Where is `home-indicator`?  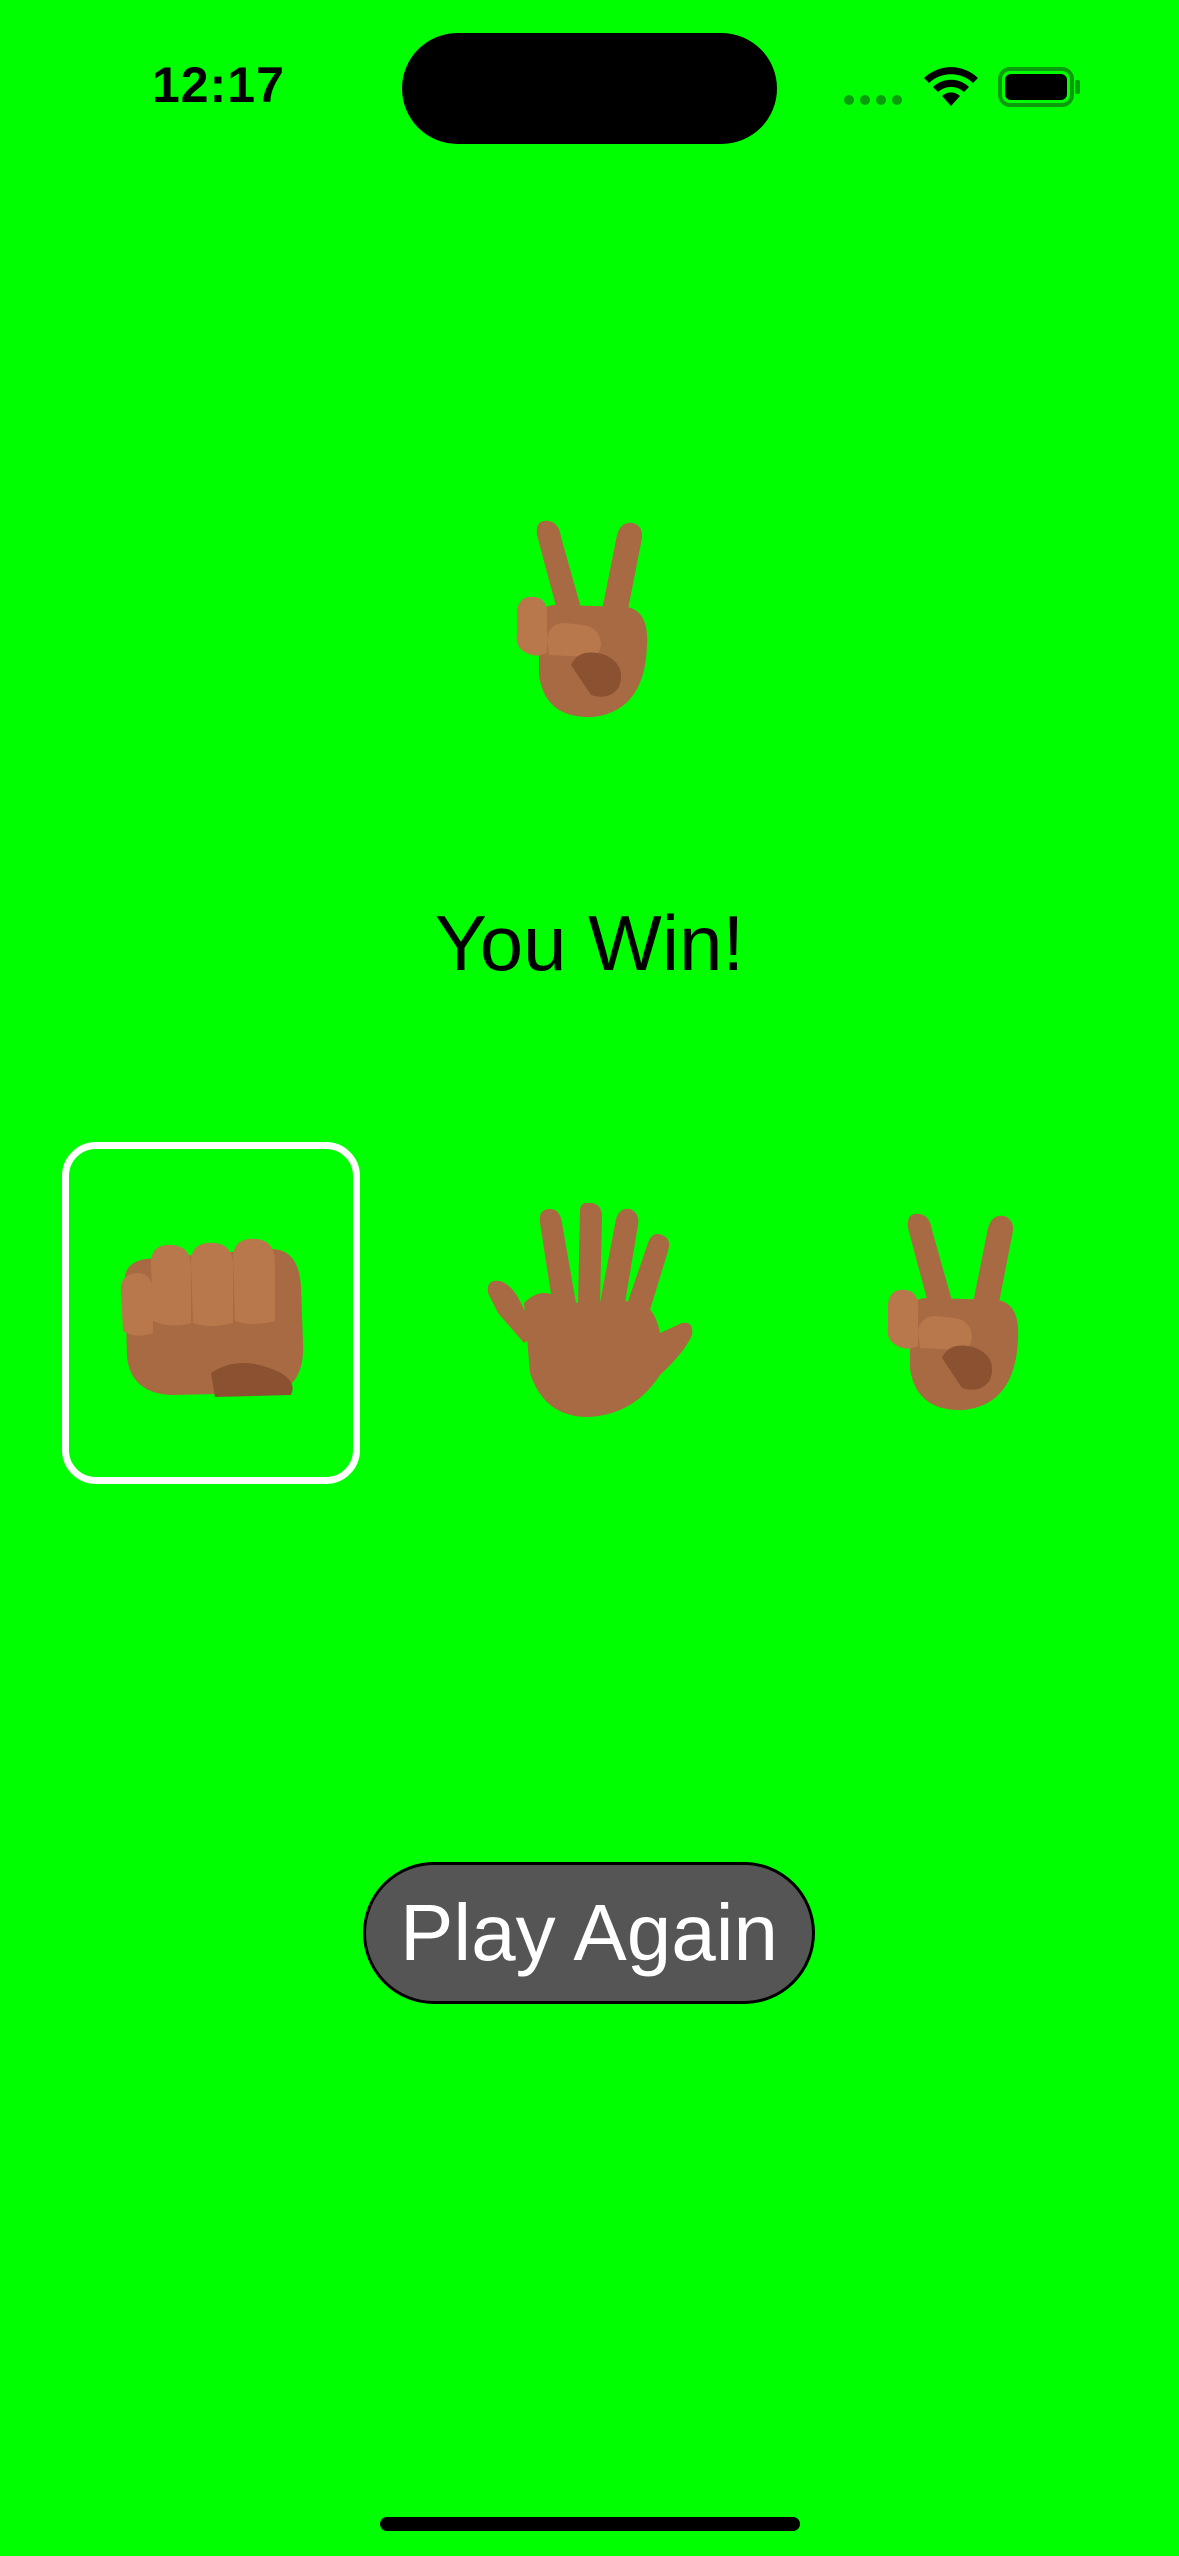
home-indicator is located at coordinates (590, 2524).